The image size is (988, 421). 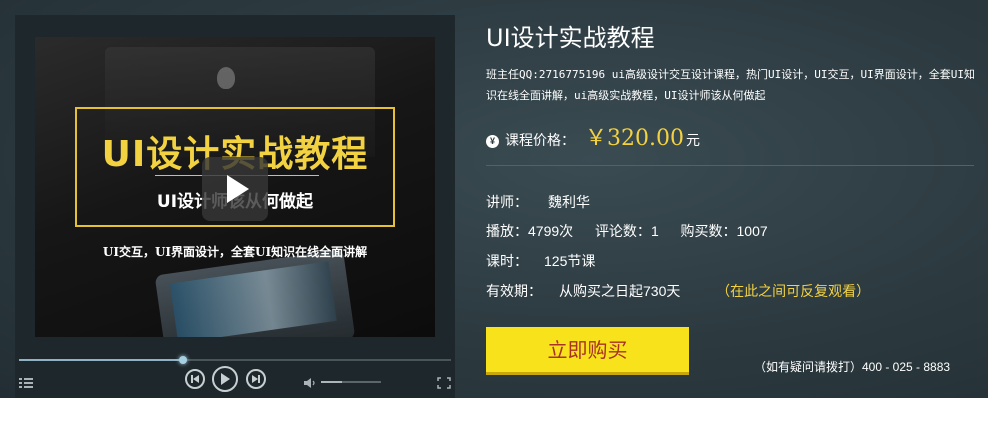 What do you see at coordinates (730, 165) in the screenshot?
I see `divider` at bounding box center [730, 165].